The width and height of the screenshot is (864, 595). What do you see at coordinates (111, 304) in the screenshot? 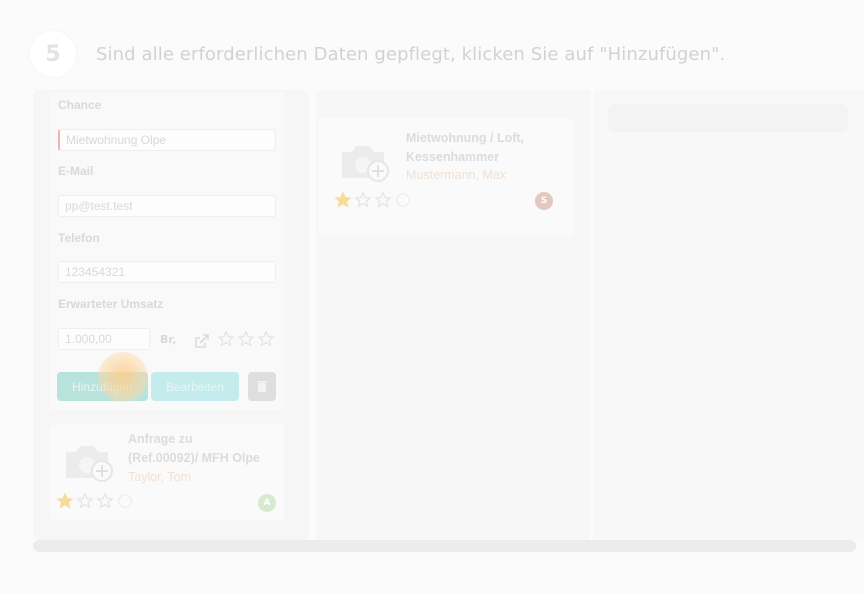
I see `revenue-label: Erwarteter Umsatz` at bounding box center [111, 304].